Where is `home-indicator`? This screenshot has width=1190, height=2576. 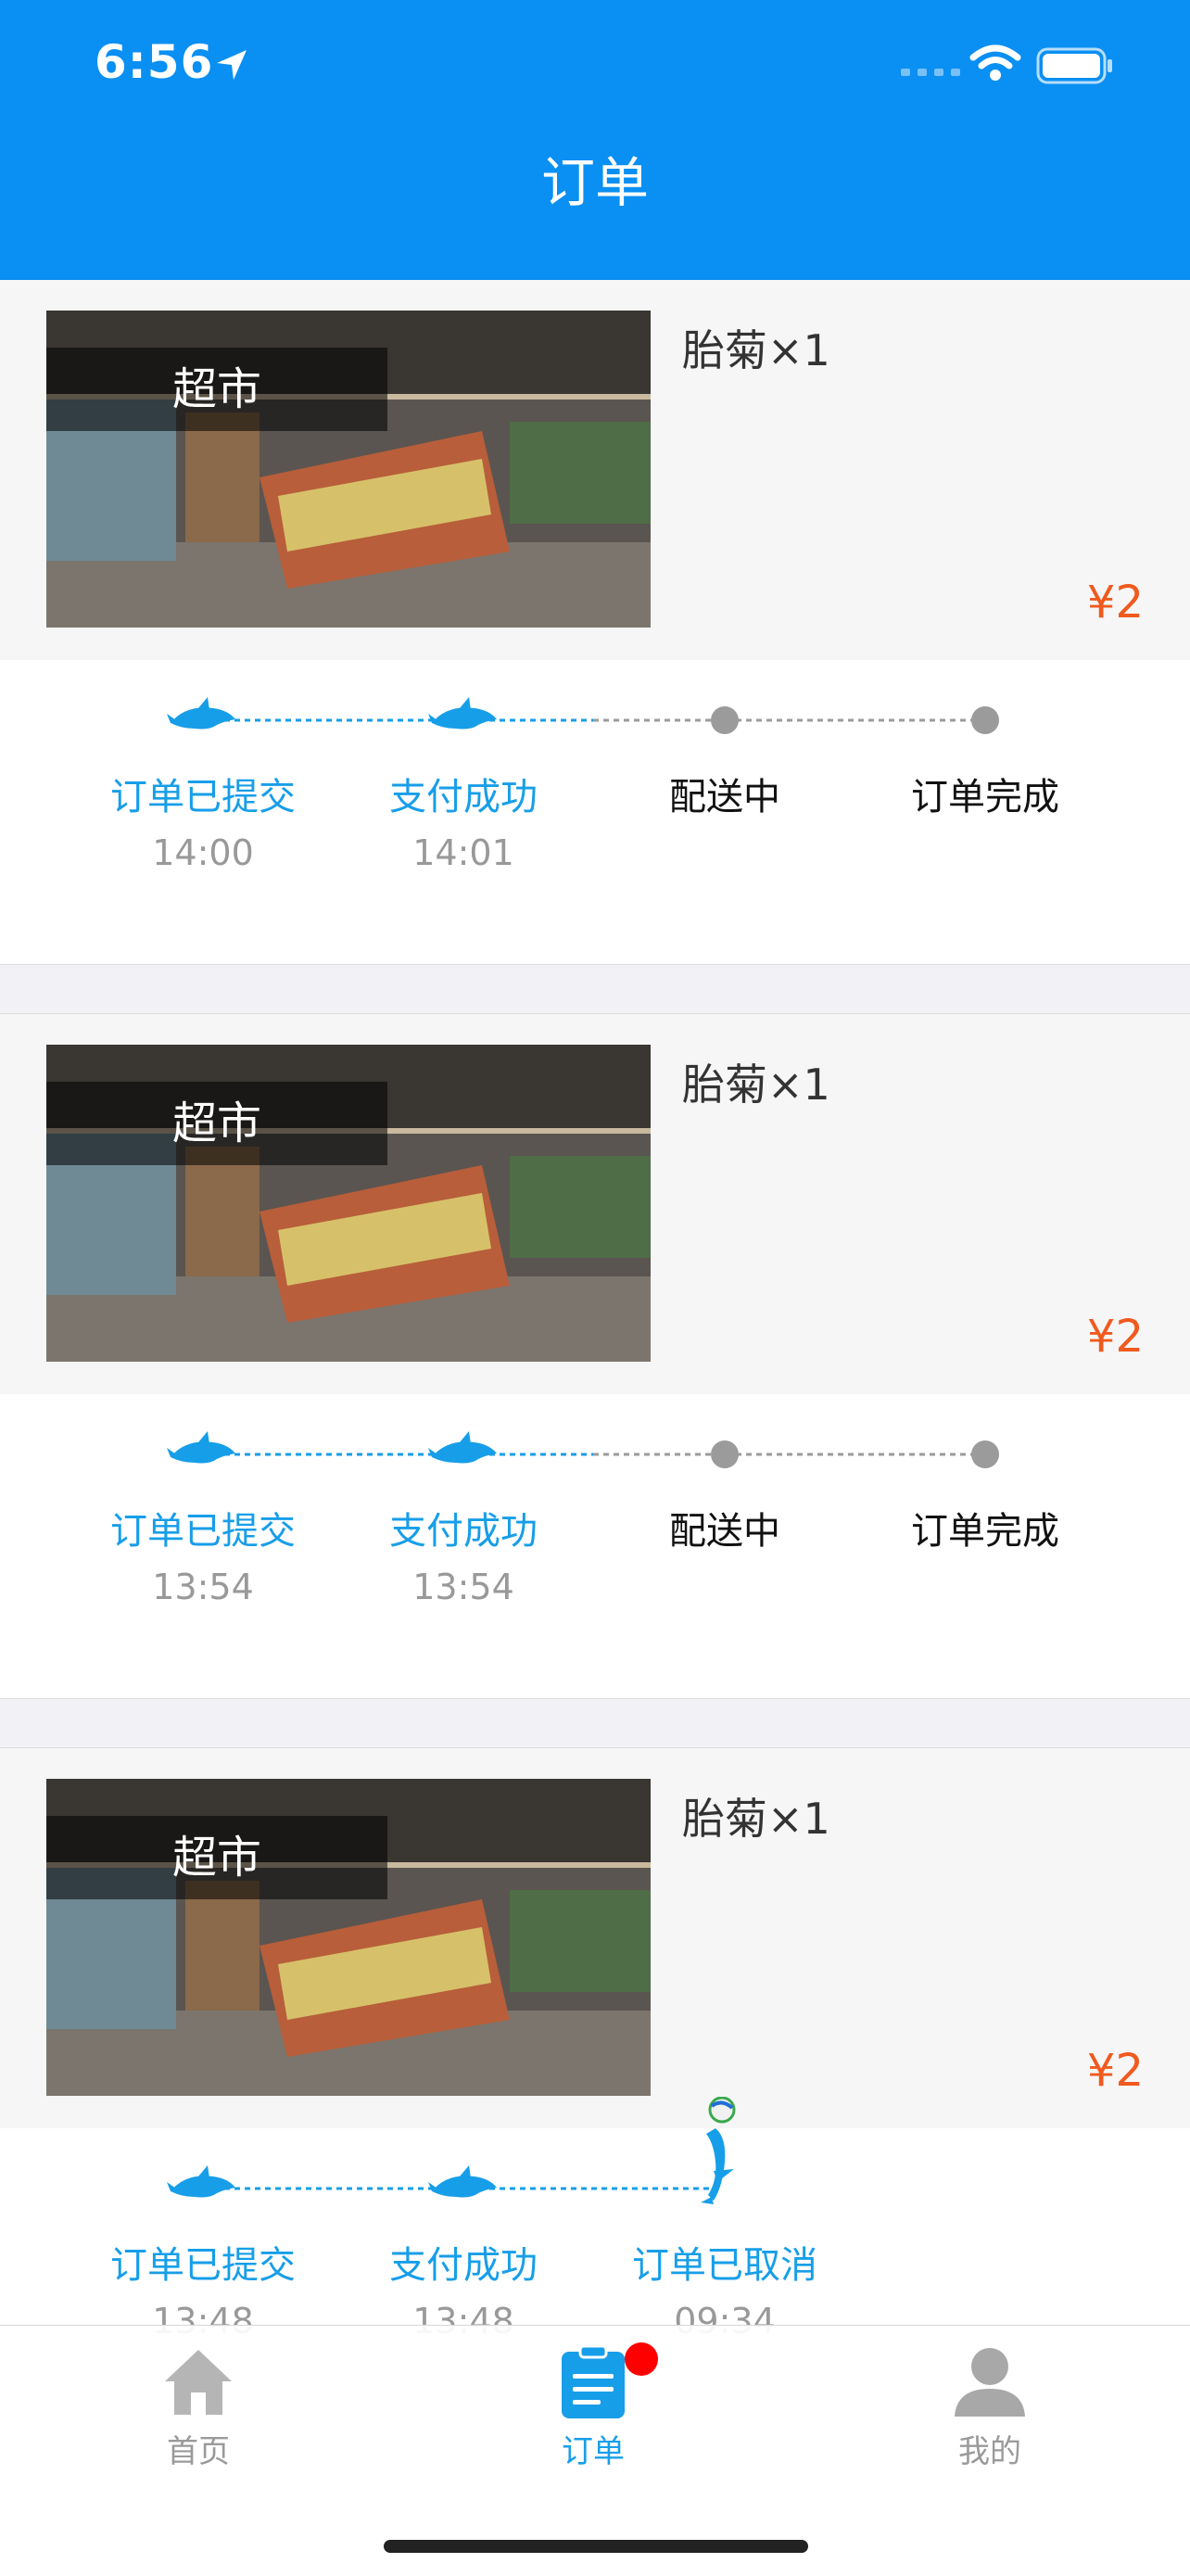
home-indicator is located at coordinates (596, 2546).